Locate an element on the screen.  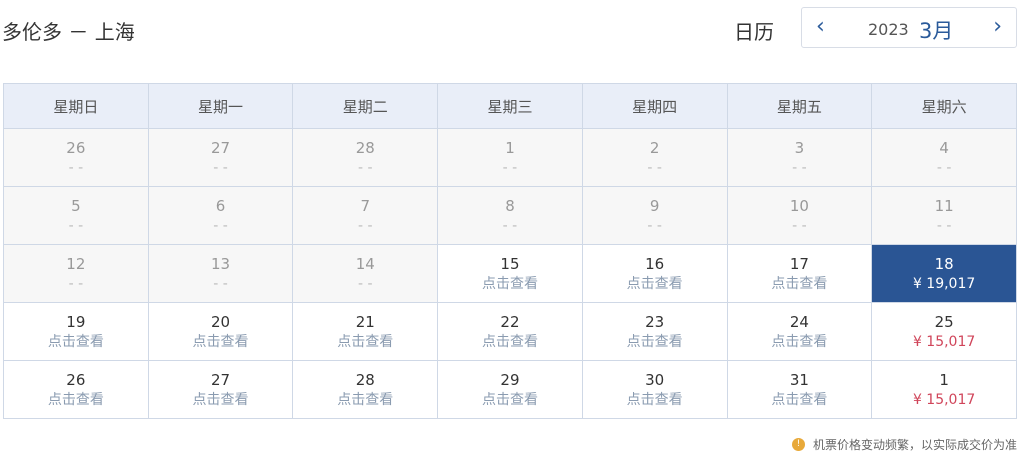
day-number: 9 is located at coordinates (654, 205).